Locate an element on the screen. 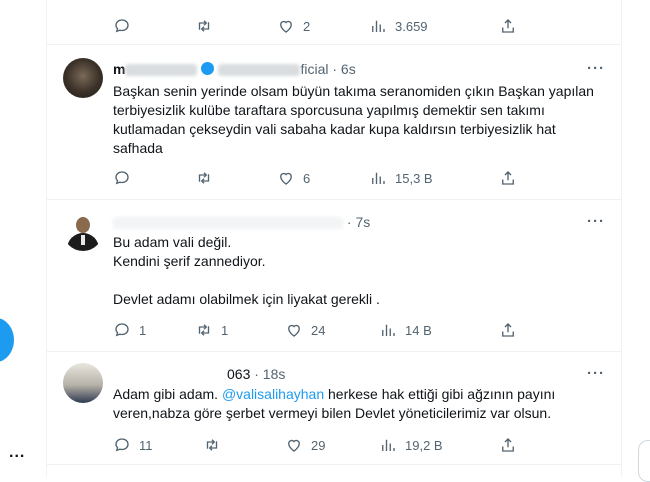  views-count: 19,2 B is located at coordinates (424, 445).